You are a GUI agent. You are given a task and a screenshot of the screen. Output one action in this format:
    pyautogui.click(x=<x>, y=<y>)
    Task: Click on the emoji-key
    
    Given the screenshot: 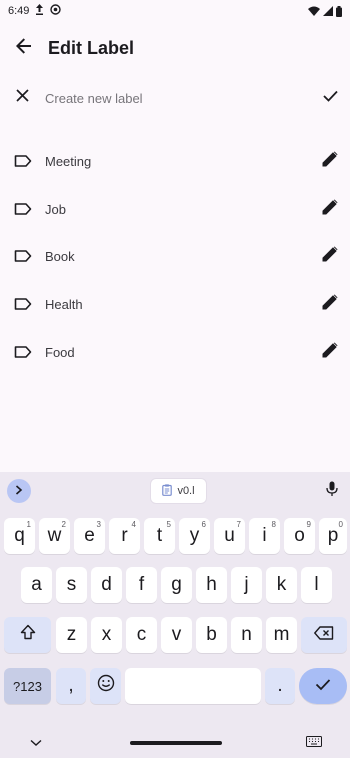 What is the action you would take?
    pyautogui.click(x=105, y=686)
    